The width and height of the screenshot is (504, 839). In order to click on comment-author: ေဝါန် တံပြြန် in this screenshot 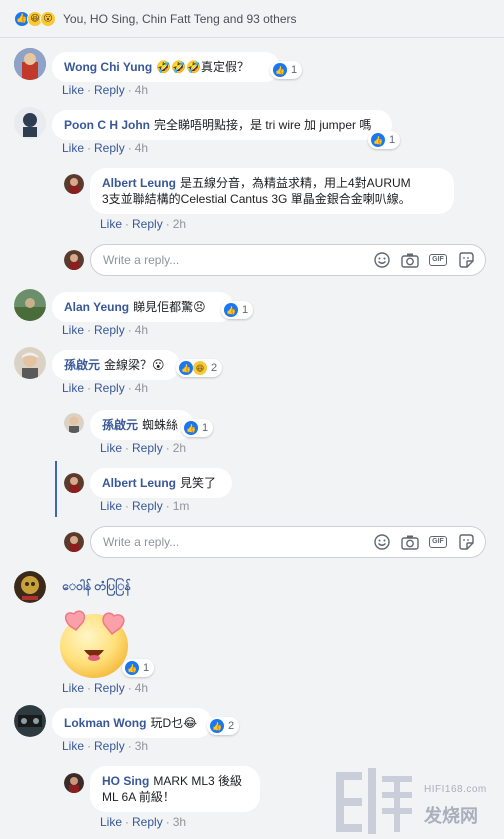, I will do `click(96, 586)`.